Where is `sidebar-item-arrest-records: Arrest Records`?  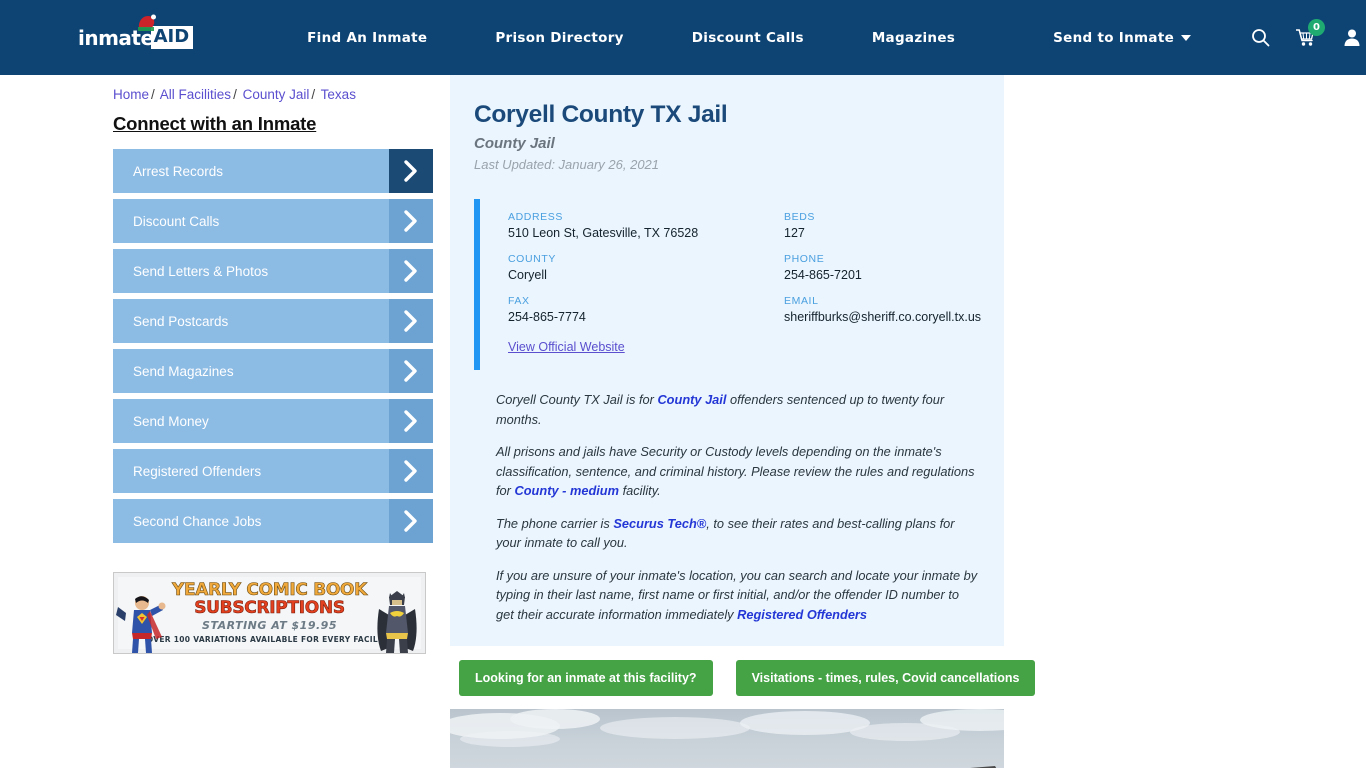
sidebar-item-arrest-records: Arrest Records is located at coordinates (273, 171).